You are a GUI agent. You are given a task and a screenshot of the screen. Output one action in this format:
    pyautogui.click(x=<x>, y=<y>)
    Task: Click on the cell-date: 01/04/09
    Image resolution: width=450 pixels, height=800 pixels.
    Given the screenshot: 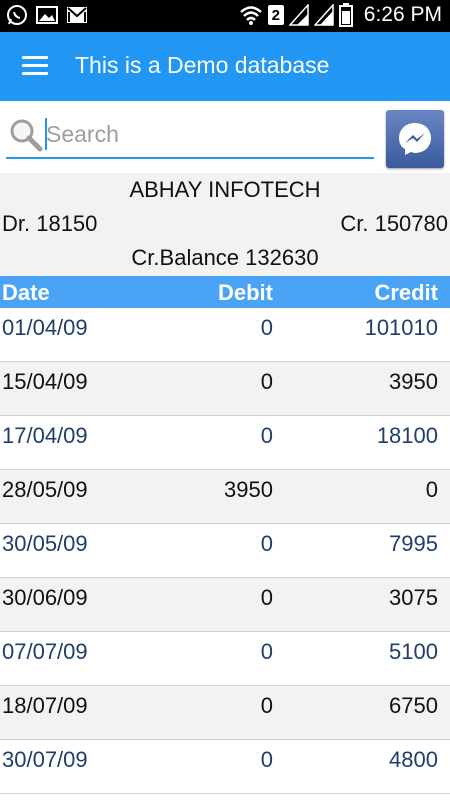 What is the action you would take?
    pyautogui.click(x=45, y=327)
    